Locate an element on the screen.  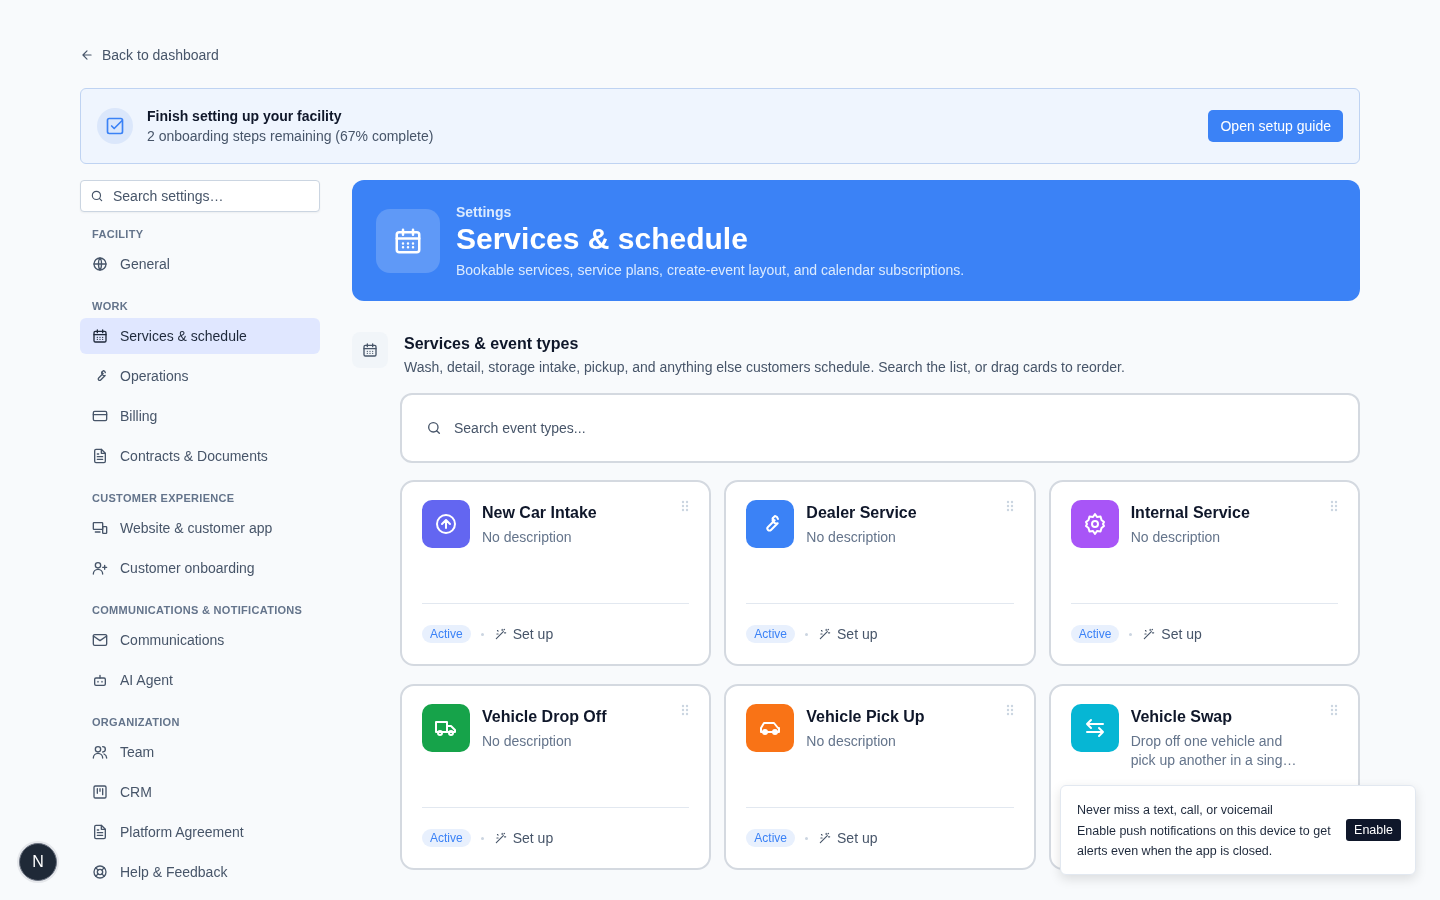
sidebar-item: CRM is located at coordinates (200, 792).